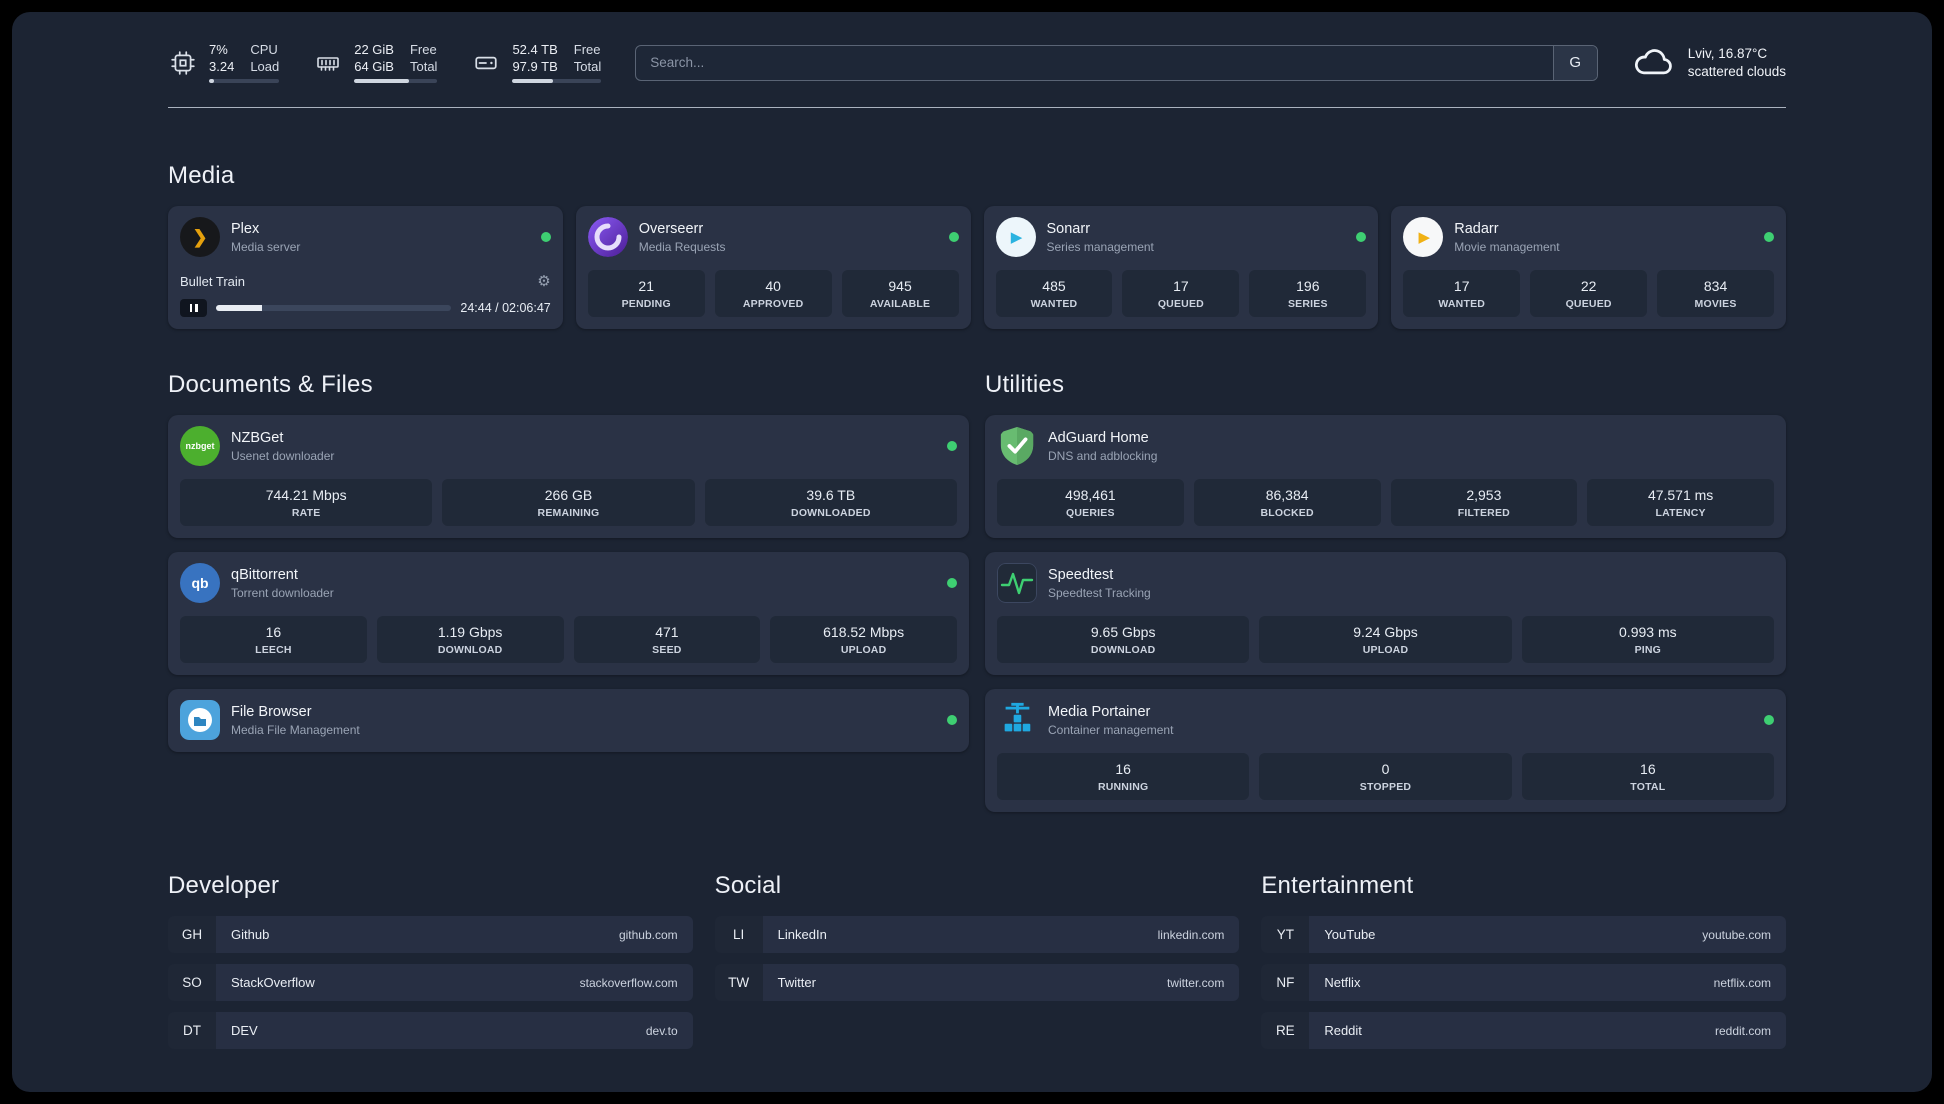 This screenshot has width=1944, height=1104. I want to click on stat-value: 834, so click(1715, 286).